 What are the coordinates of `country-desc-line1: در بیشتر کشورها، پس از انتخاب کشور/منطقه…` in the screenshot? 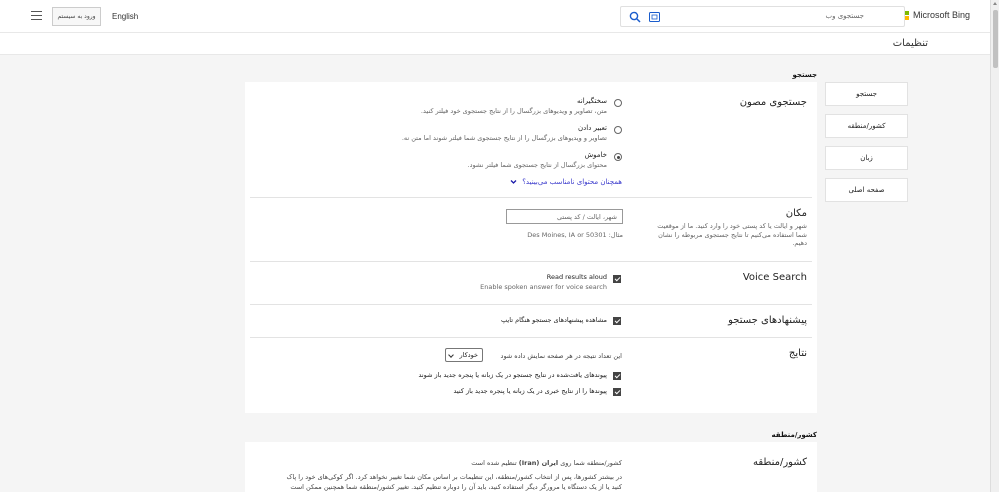 It's located at (454, 477).